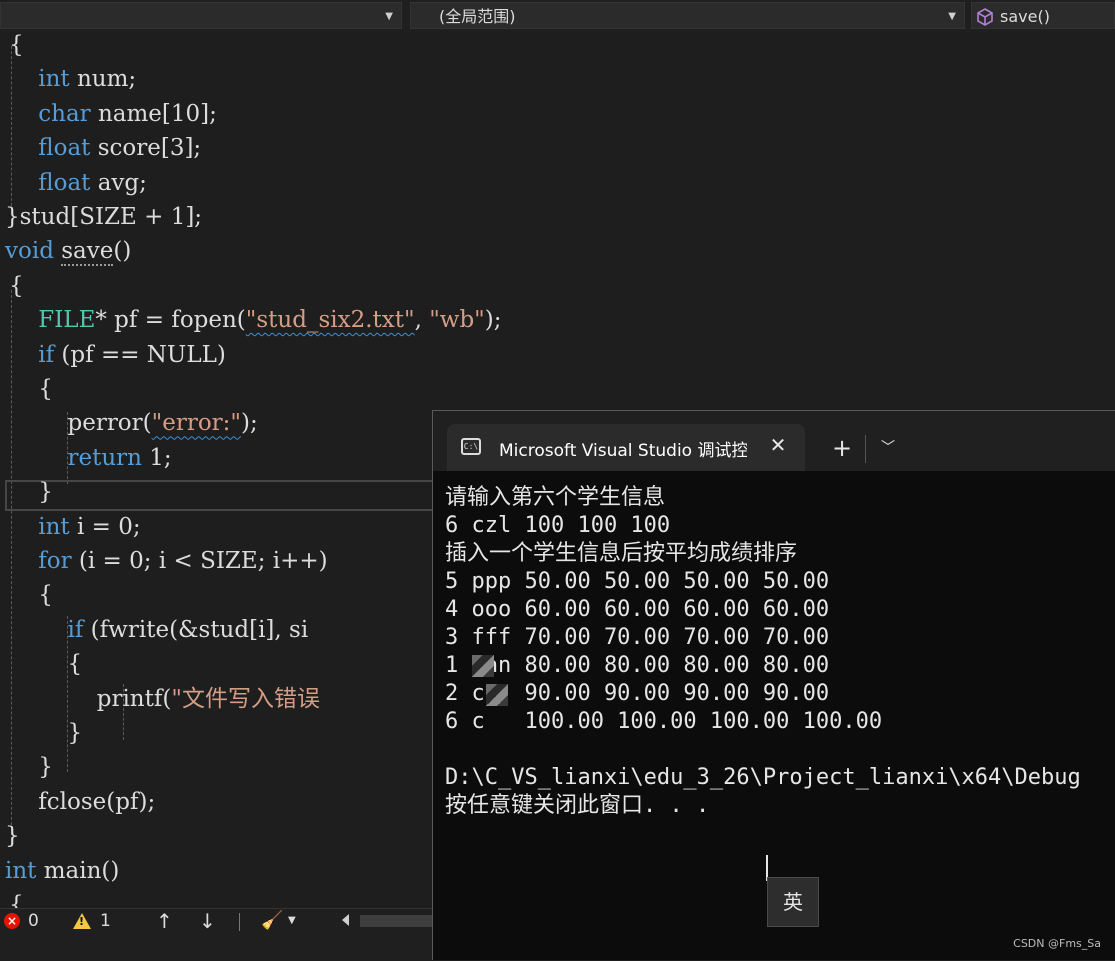  I want to click on code-token: for, so click(55, 561).